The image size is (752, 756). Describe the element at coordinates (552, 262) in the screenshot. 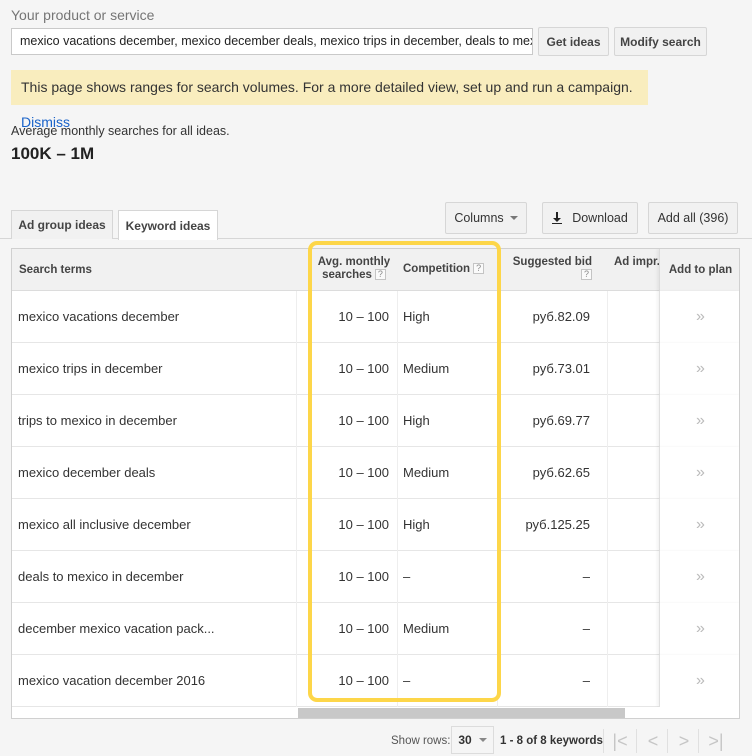

I see `header-bid-label: Suggested bid` at that location.